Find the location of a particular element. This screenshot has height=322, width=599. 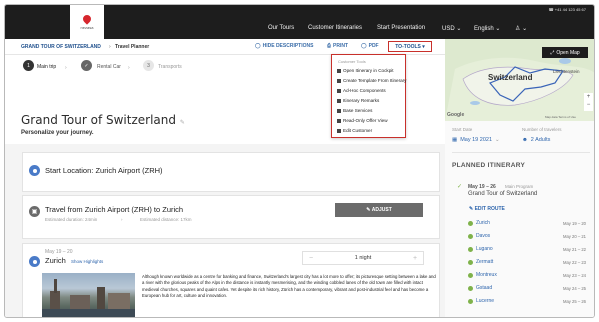

menu-item-label: Ad-Hoc Components is located at coordinates (364, 90).